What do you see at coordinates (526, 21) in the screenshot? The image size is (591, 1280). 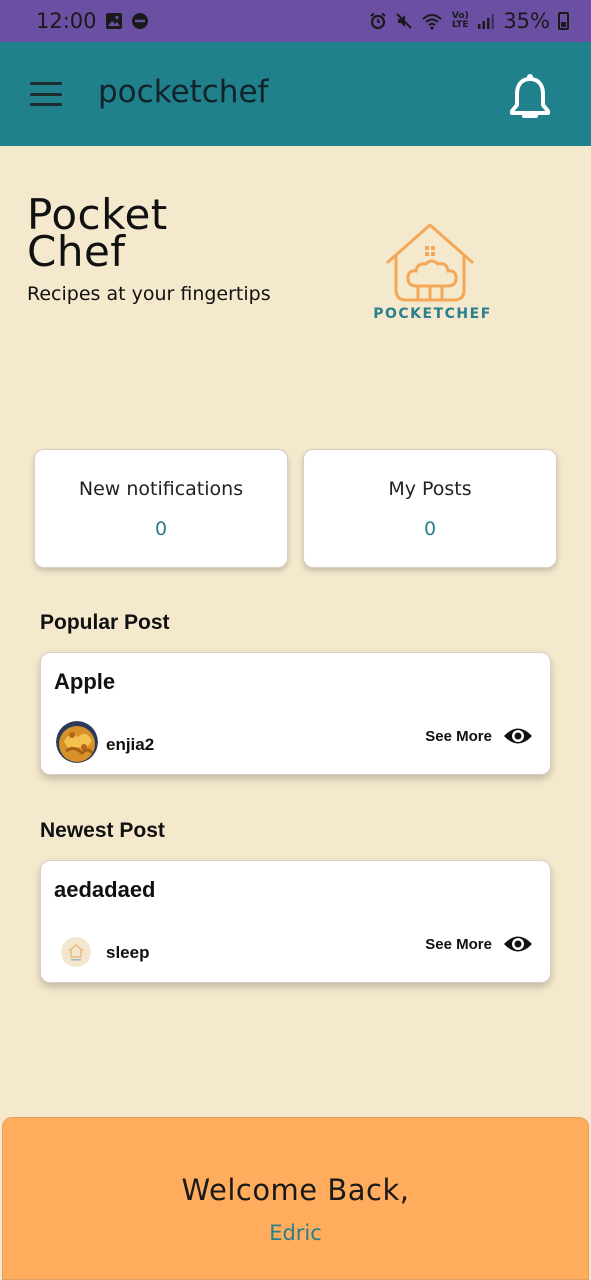 I see `battery-percent: 35%` at bounding box center [526, 21].